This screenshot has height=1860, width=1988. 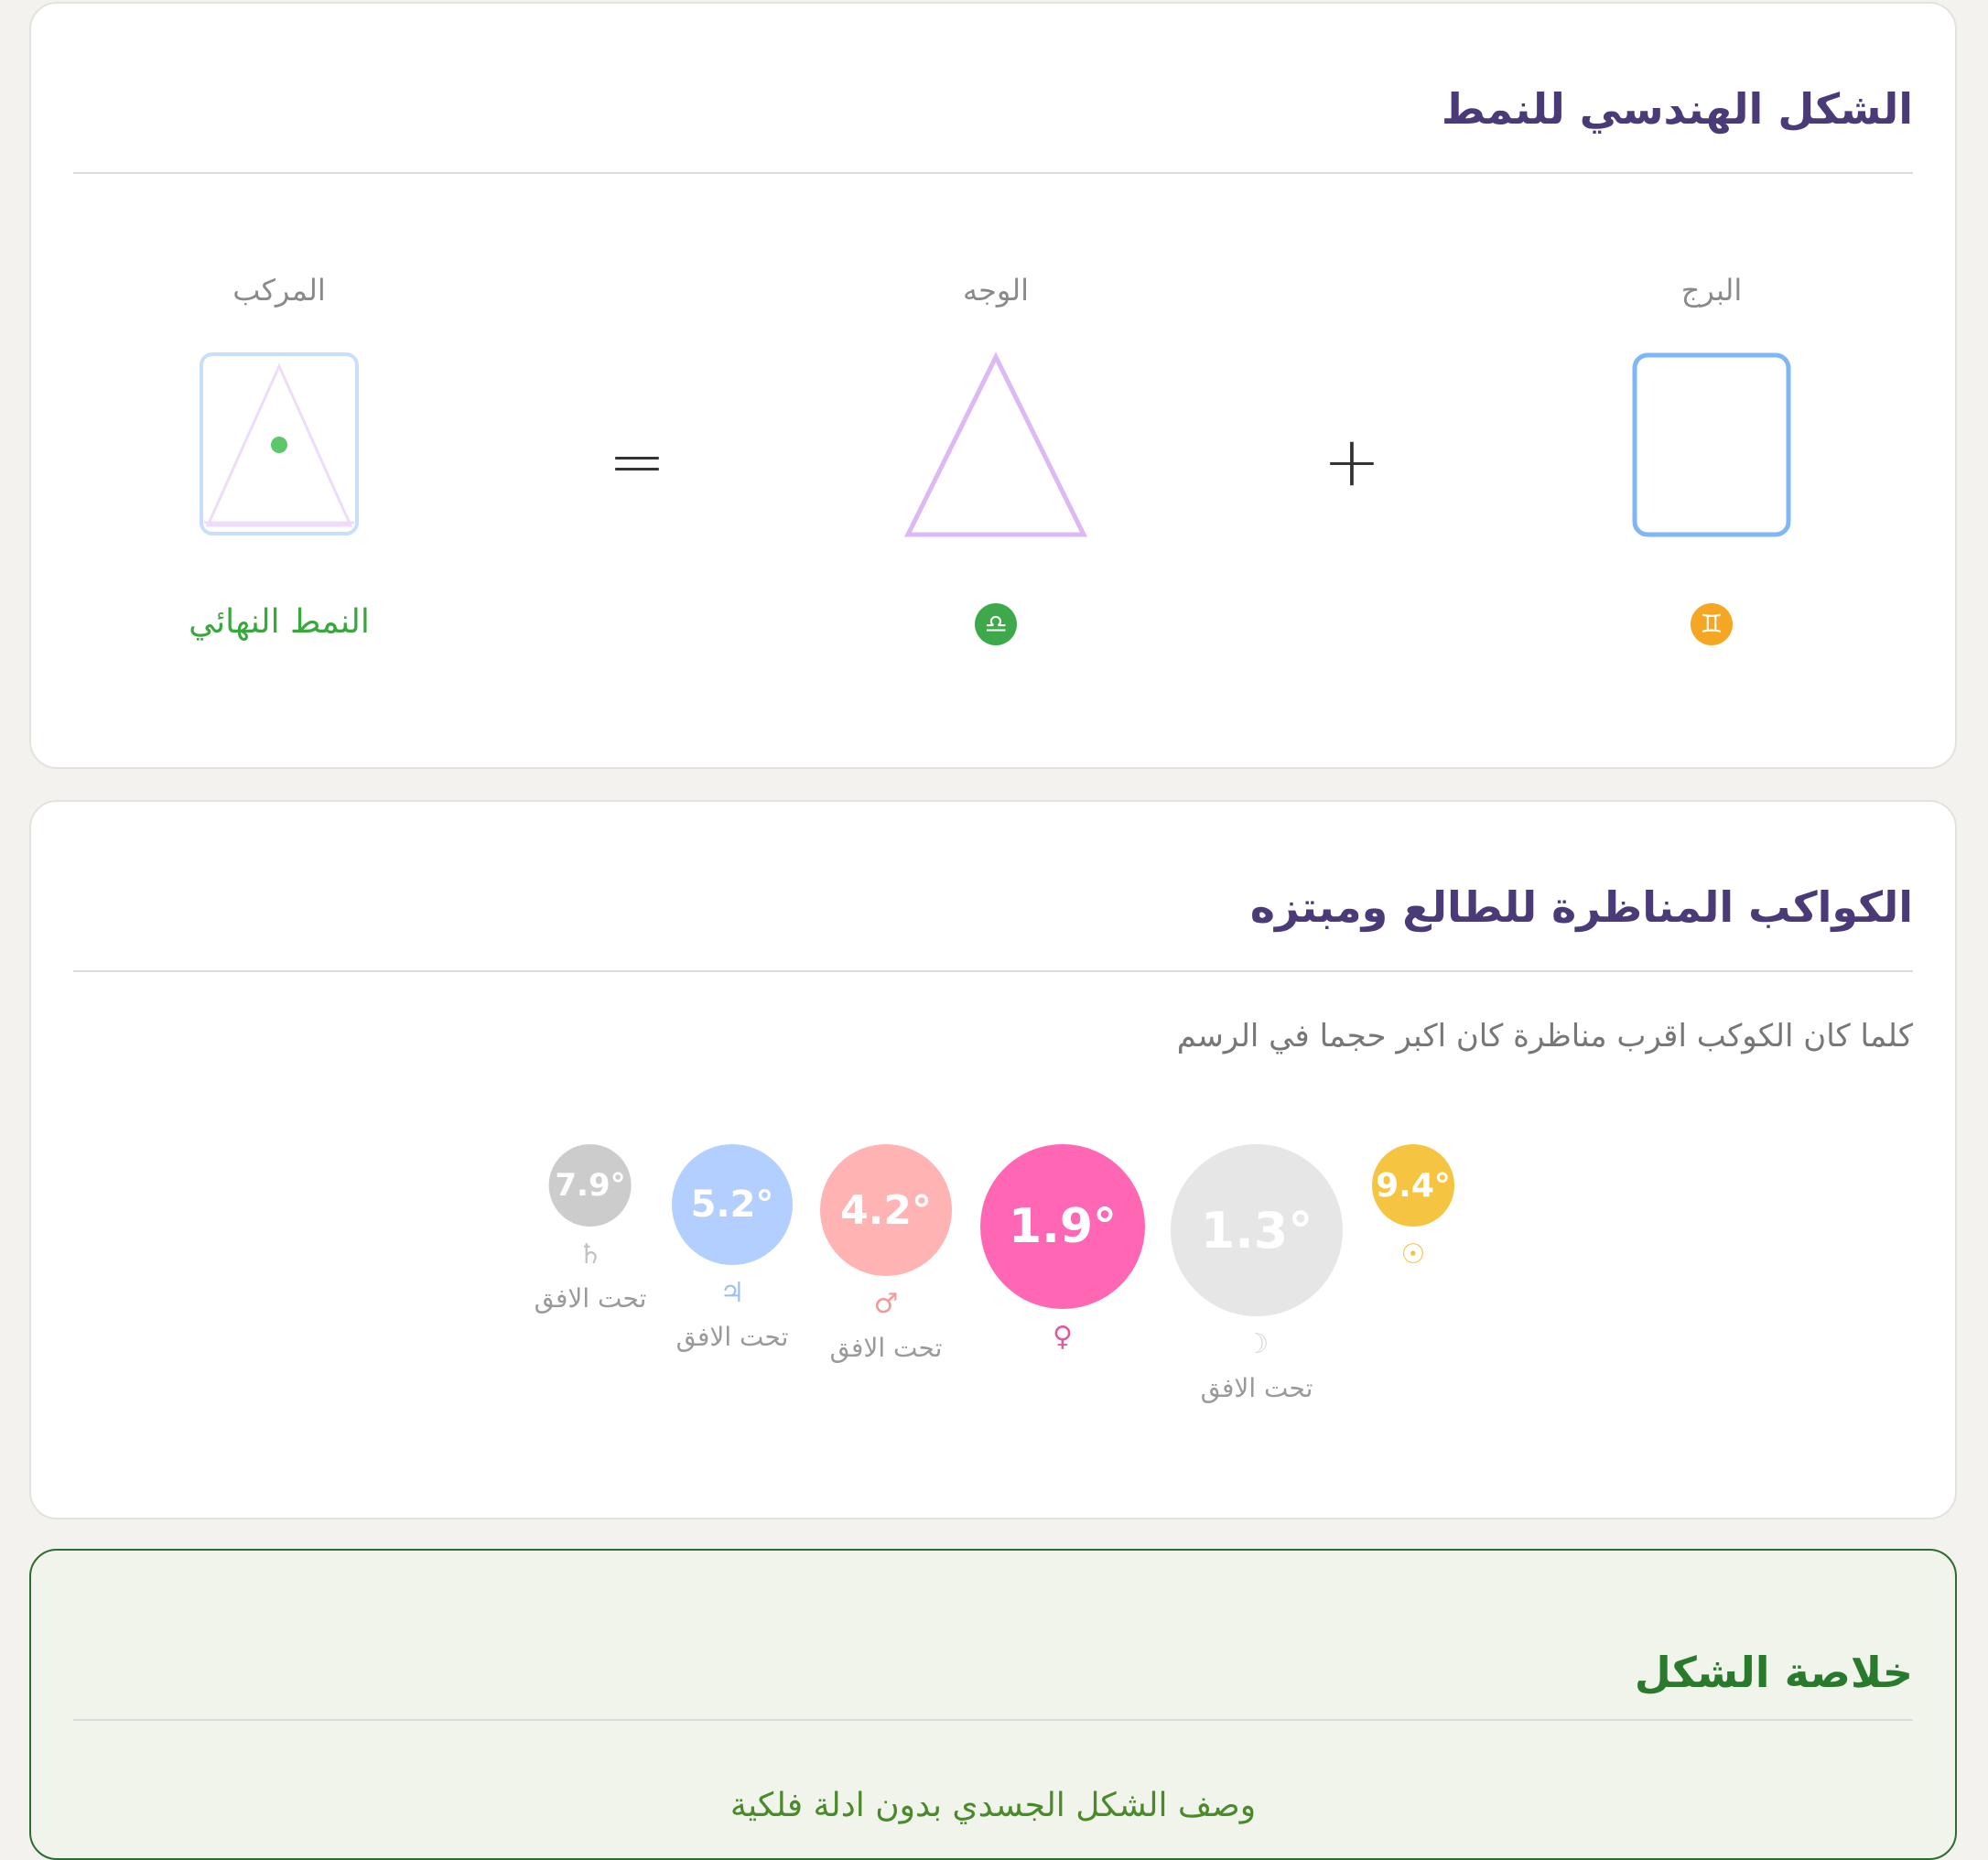 I want to click on triangle-shape, so click(x=995, y=444).